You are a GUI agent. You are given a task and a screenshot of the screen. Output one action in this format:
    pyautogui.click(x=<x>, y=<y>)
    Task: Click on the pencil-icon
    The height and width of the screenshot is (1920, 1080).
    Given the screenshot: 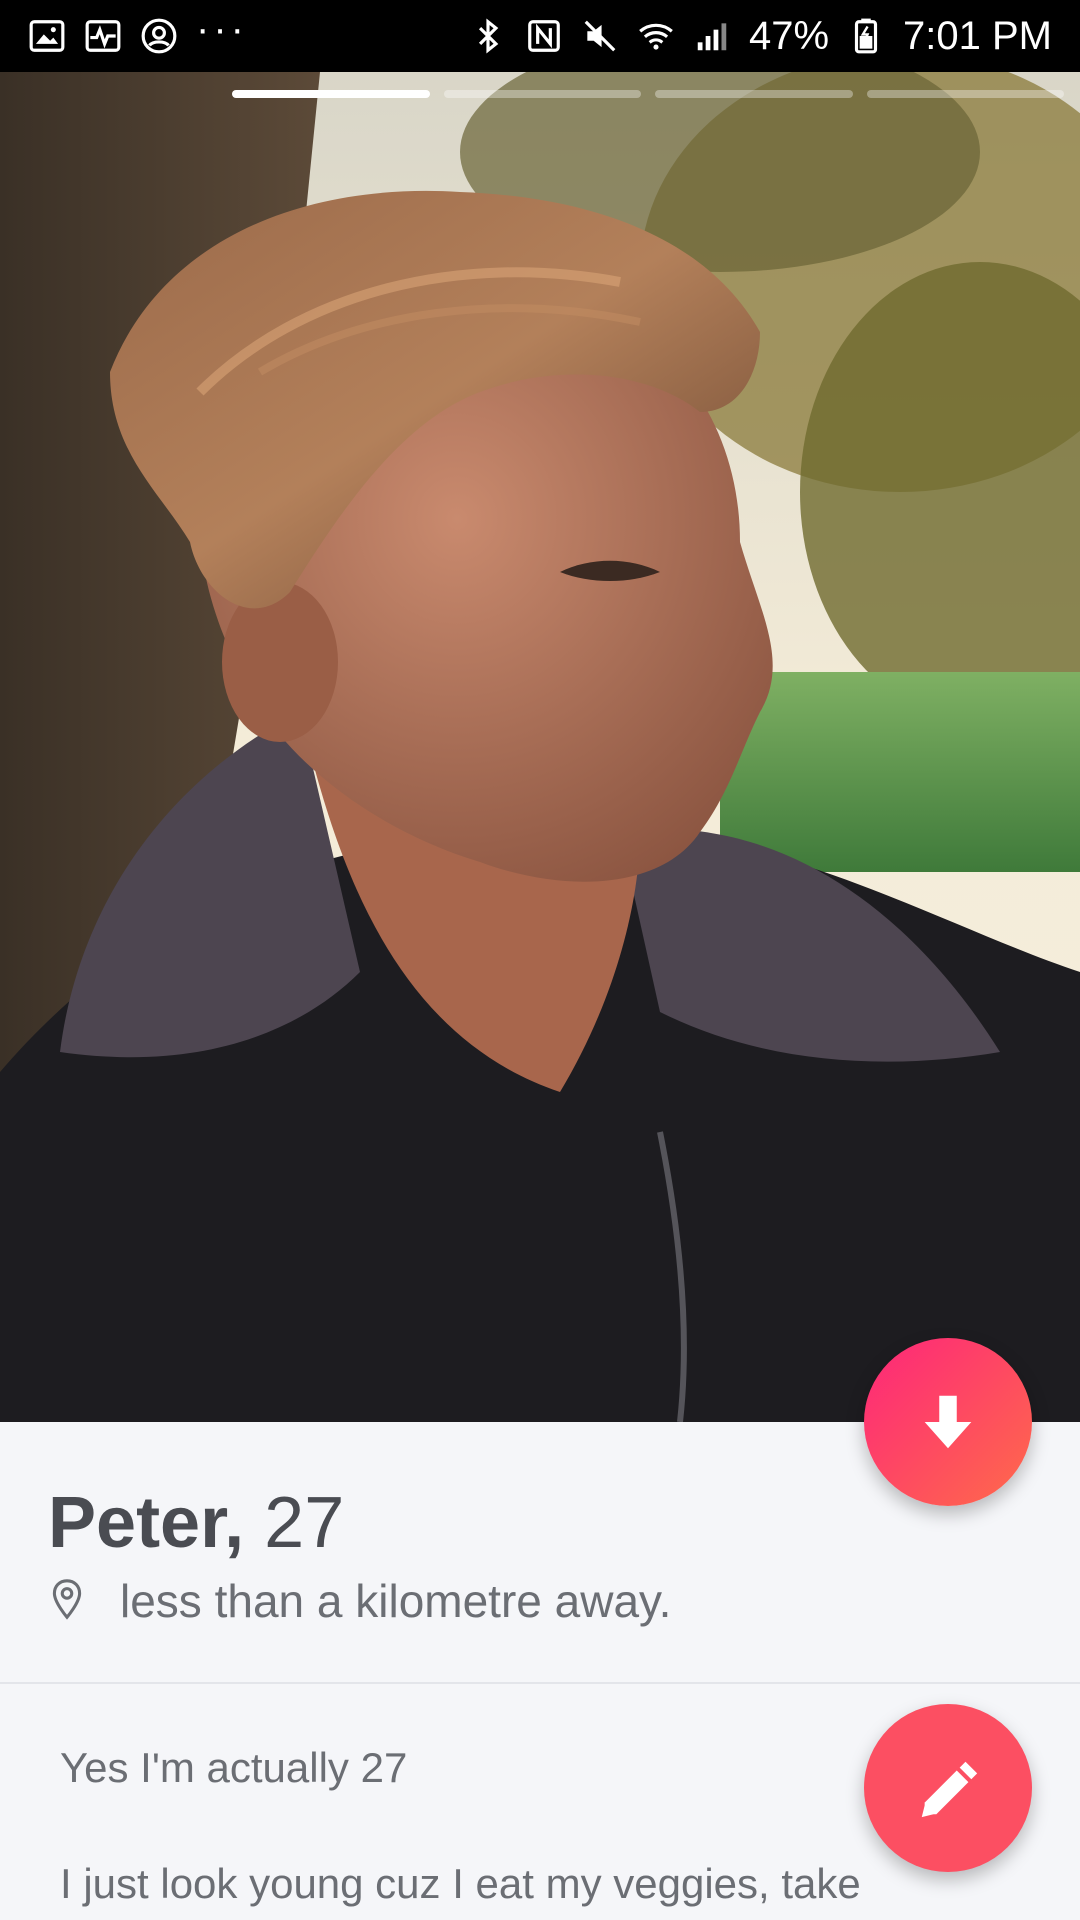 What is the action you would take?
    pyautogui.click(x=949, y=1789)
    